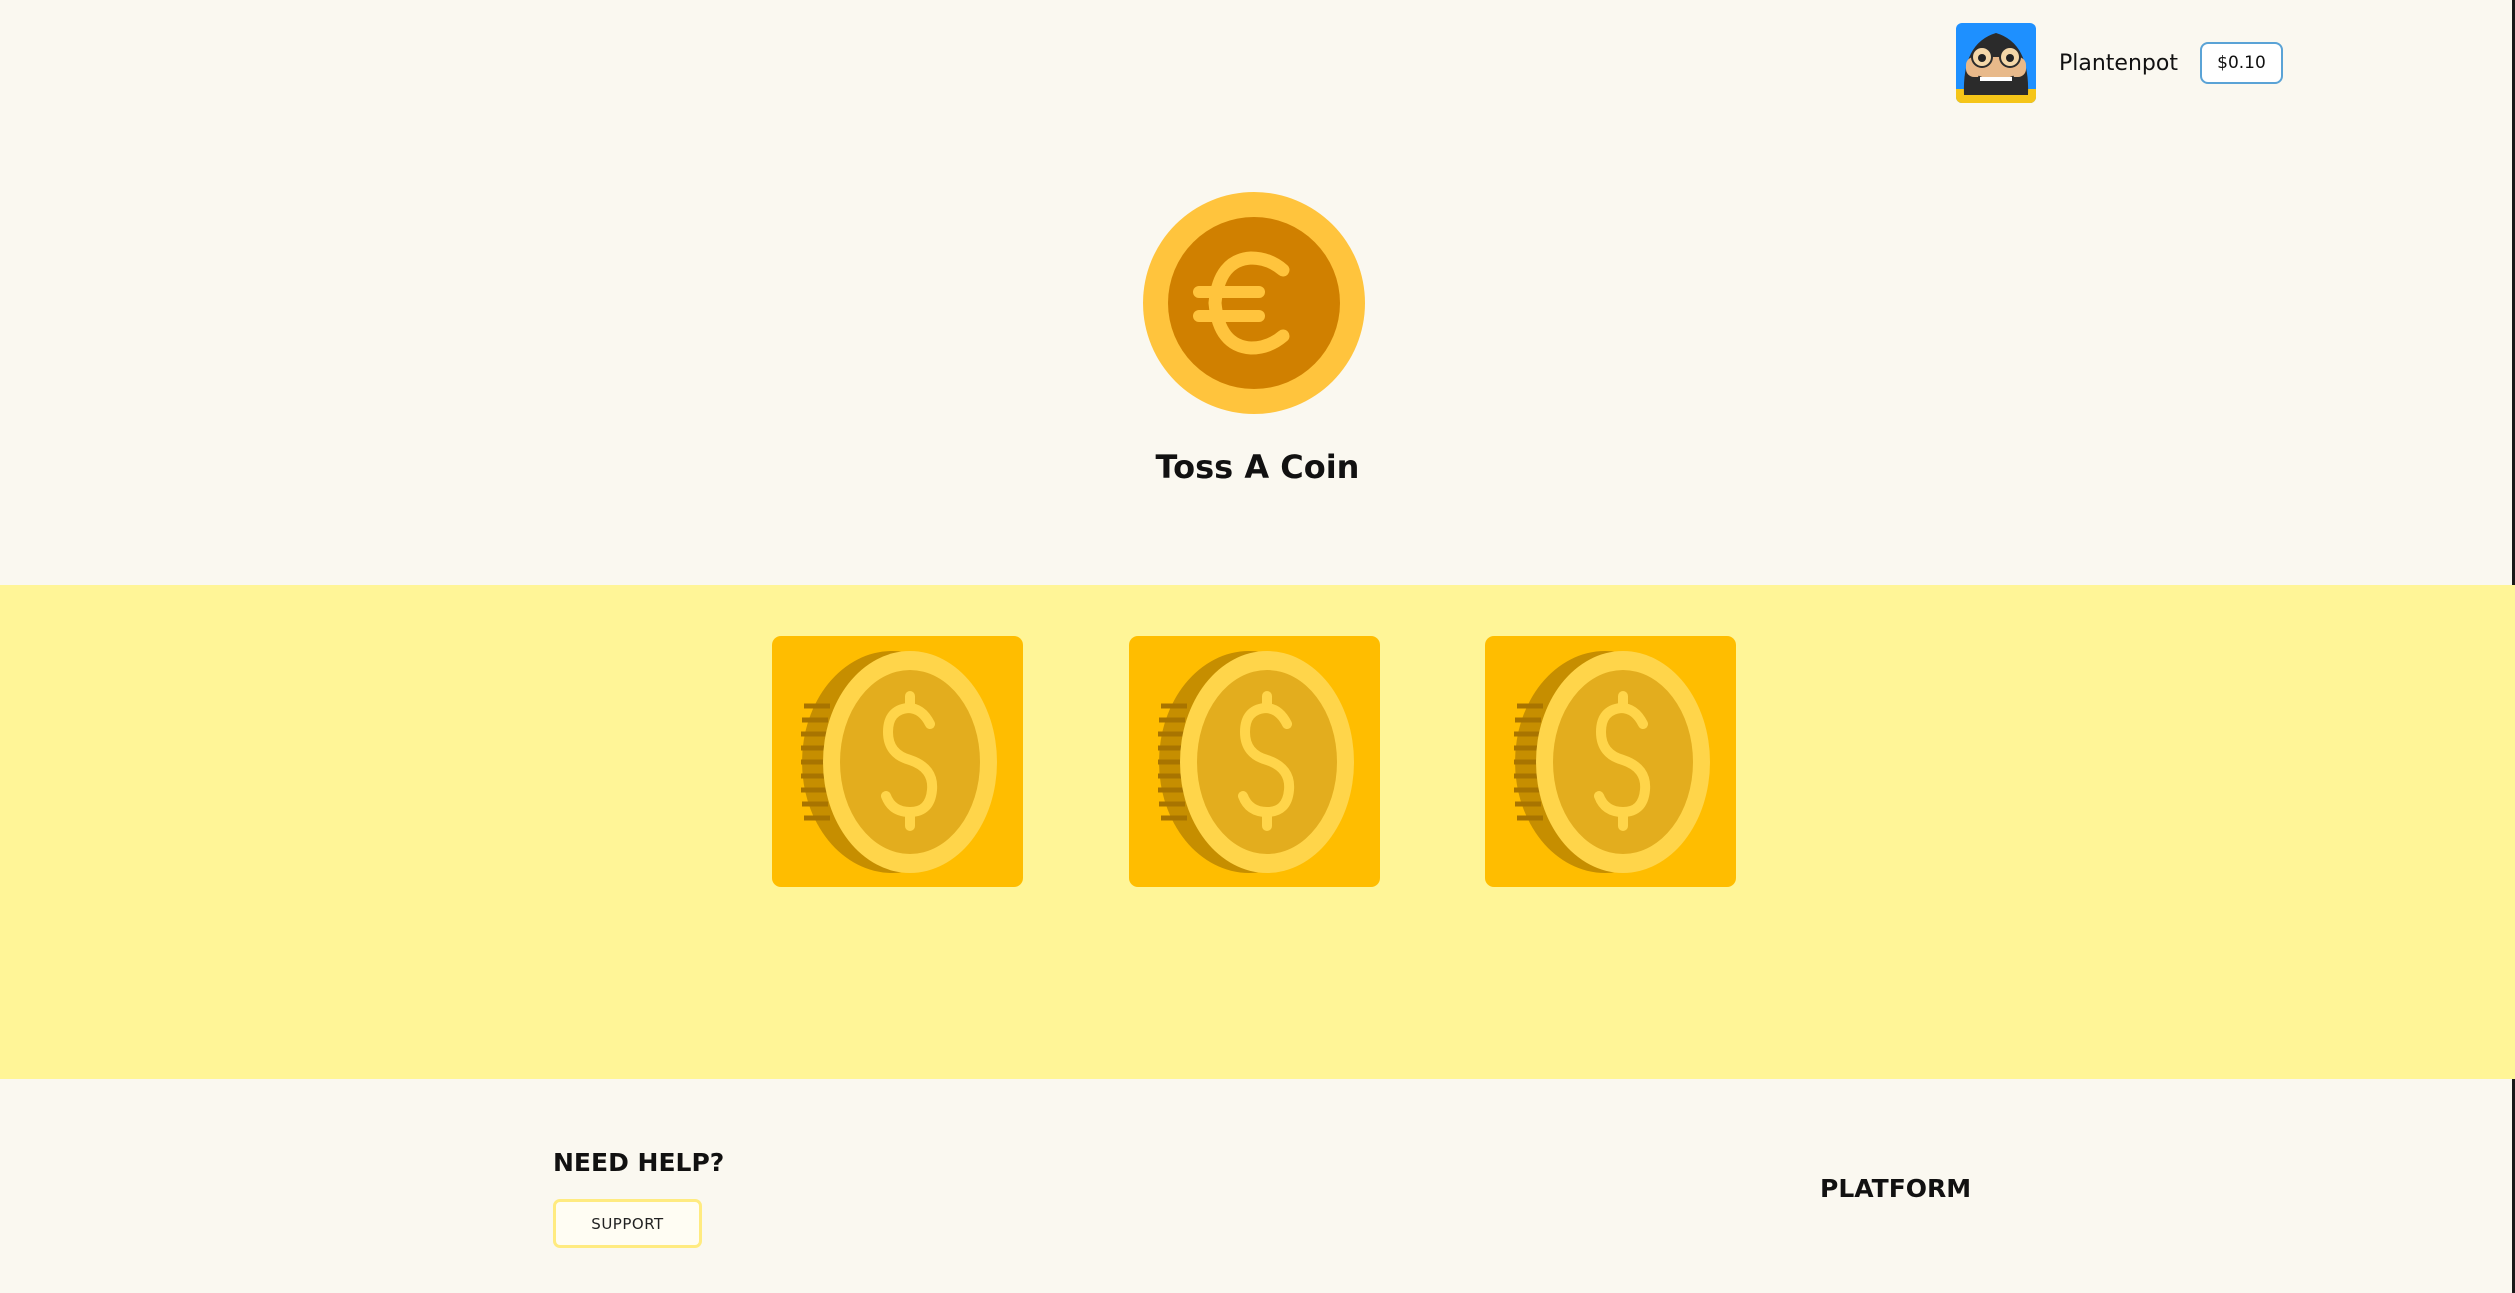 This screenshot has height=1293, width=2515. I want to click on avatar-icon, so click(1996, 63).